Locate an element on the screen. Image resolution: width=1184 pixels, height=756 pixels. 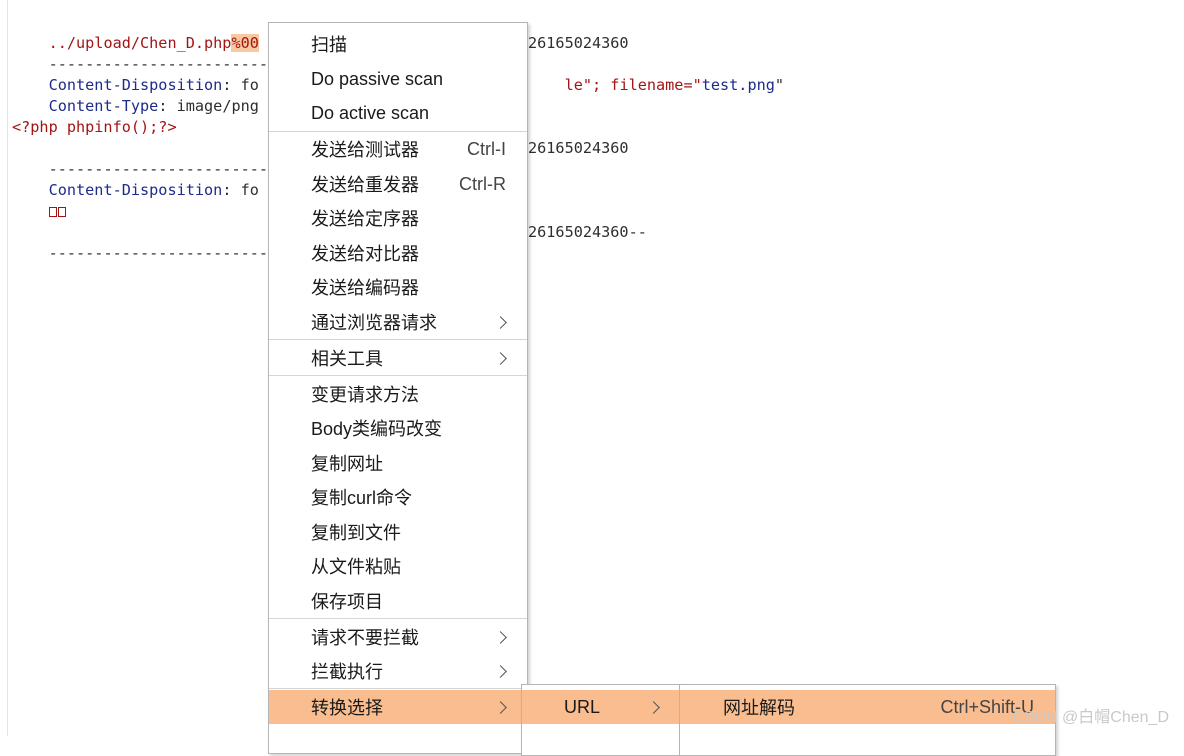
code-line-boundary-3: --------------------------- is located at coordinates (154, 253).